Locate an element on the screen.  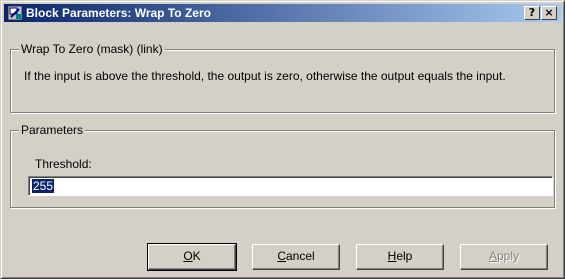
cancel-button: Cancel is located at coordinates (296, 257).